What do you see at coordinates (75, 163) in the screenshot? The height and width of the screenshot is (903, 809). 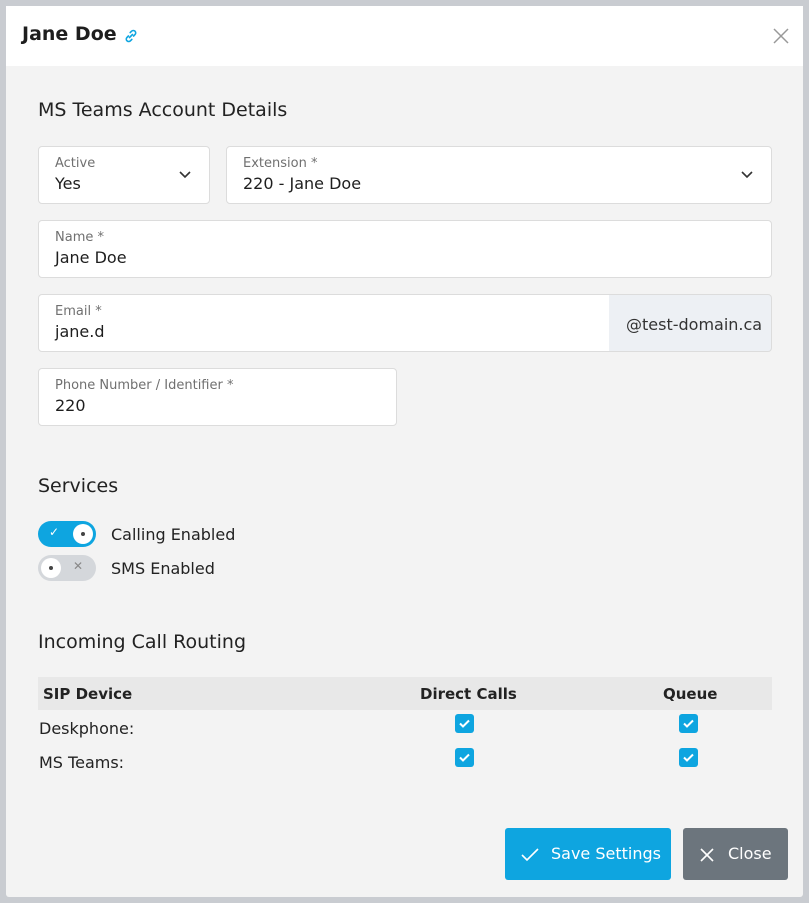 I see `active-label: Active` at bounding box center [75, 163].